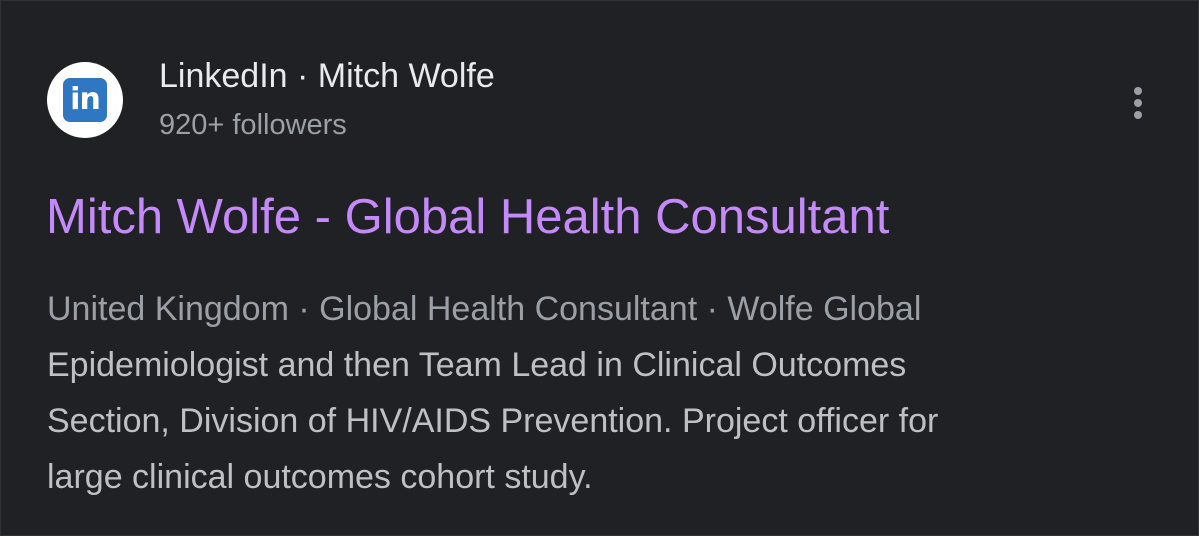 Image resolution: width=1199 pixels, height=536 pixels. Describe the element at coordinates (223, 76) in the screenshot. I see `source-name: LinkedIn` at that location.